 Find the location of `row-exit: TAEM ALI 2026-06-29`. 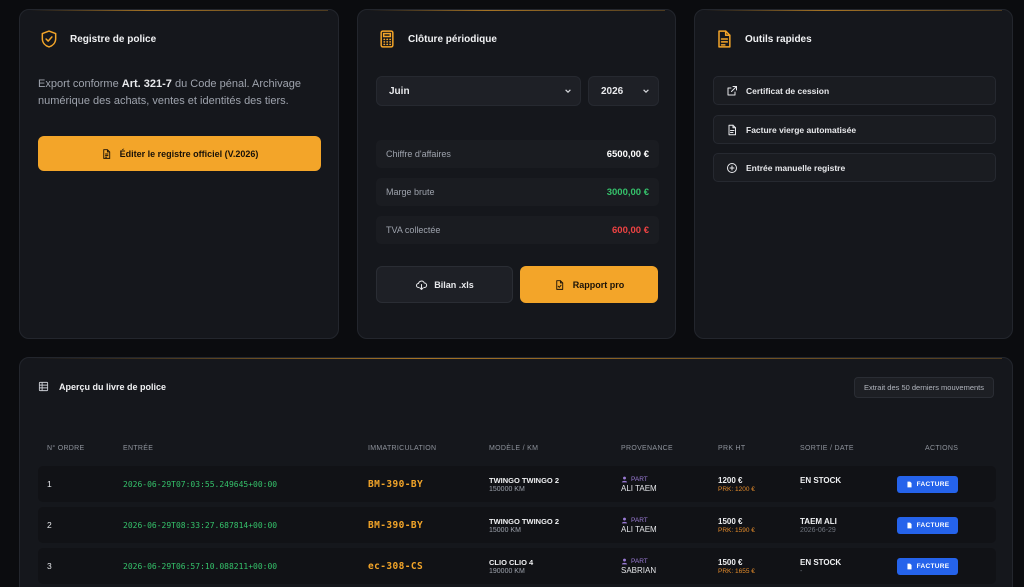

row-exit: TAEM ALI 2026-06-29 is located at coordinates (818, 525).